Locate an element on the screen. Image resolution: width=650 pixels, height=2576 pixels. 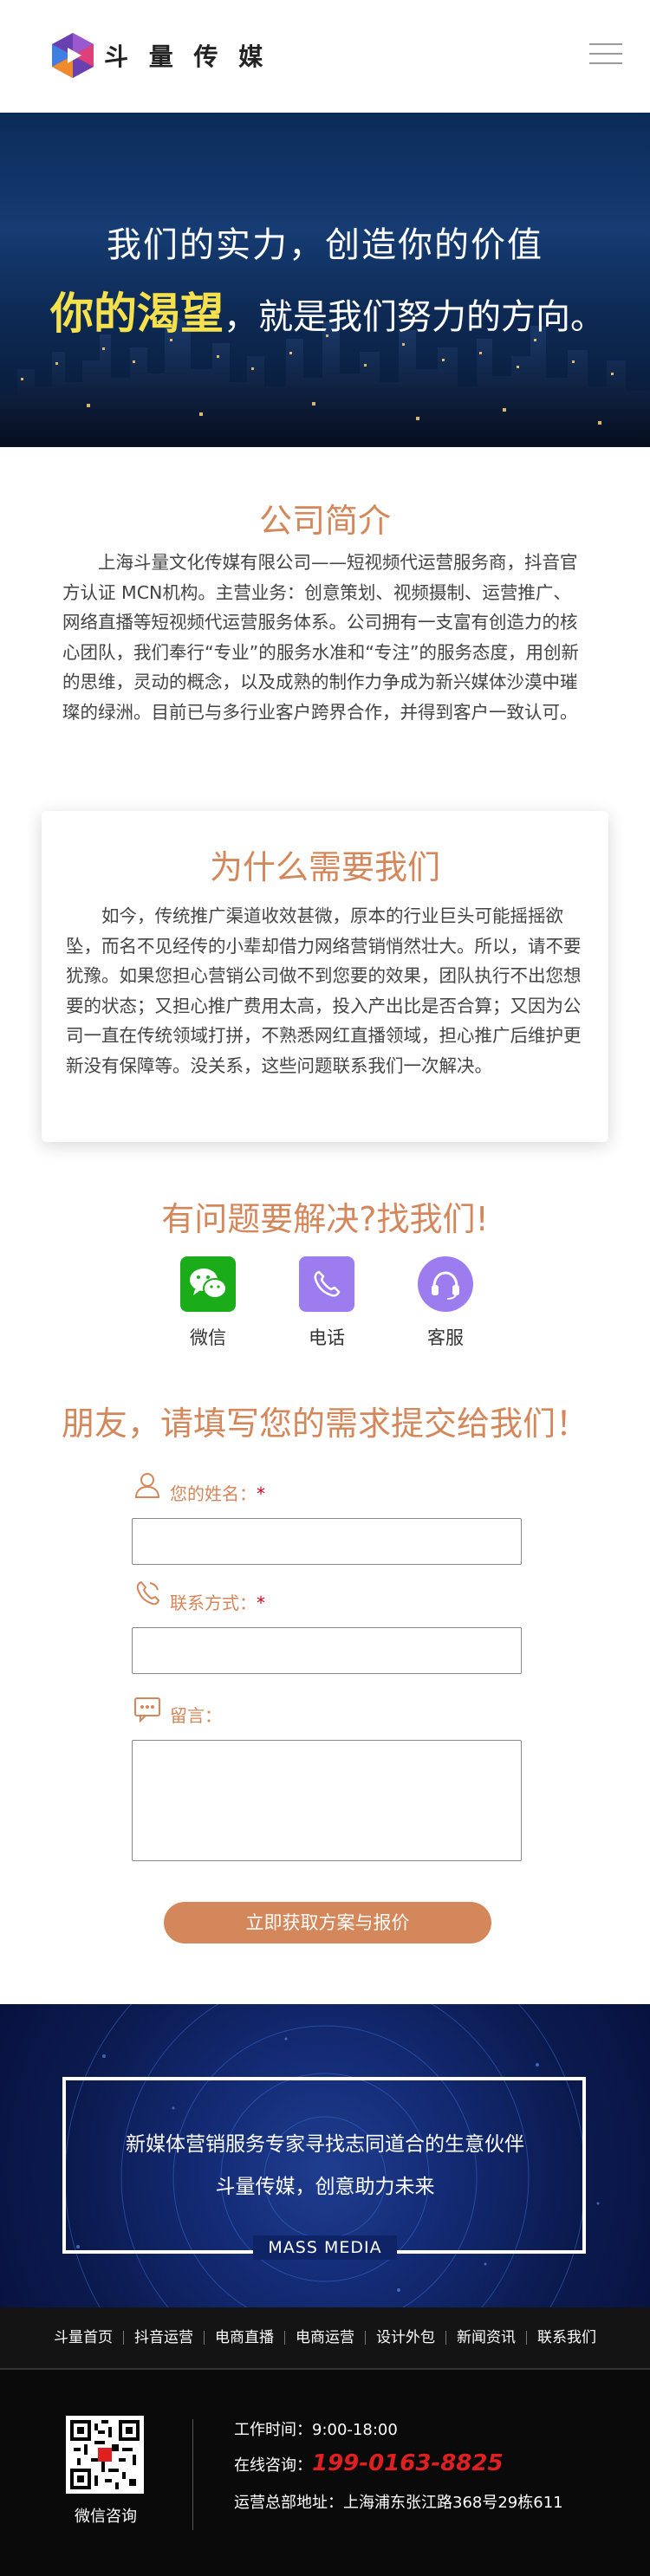
site-header: 斗 量 传 媒 is located at coordinates (325, 57).